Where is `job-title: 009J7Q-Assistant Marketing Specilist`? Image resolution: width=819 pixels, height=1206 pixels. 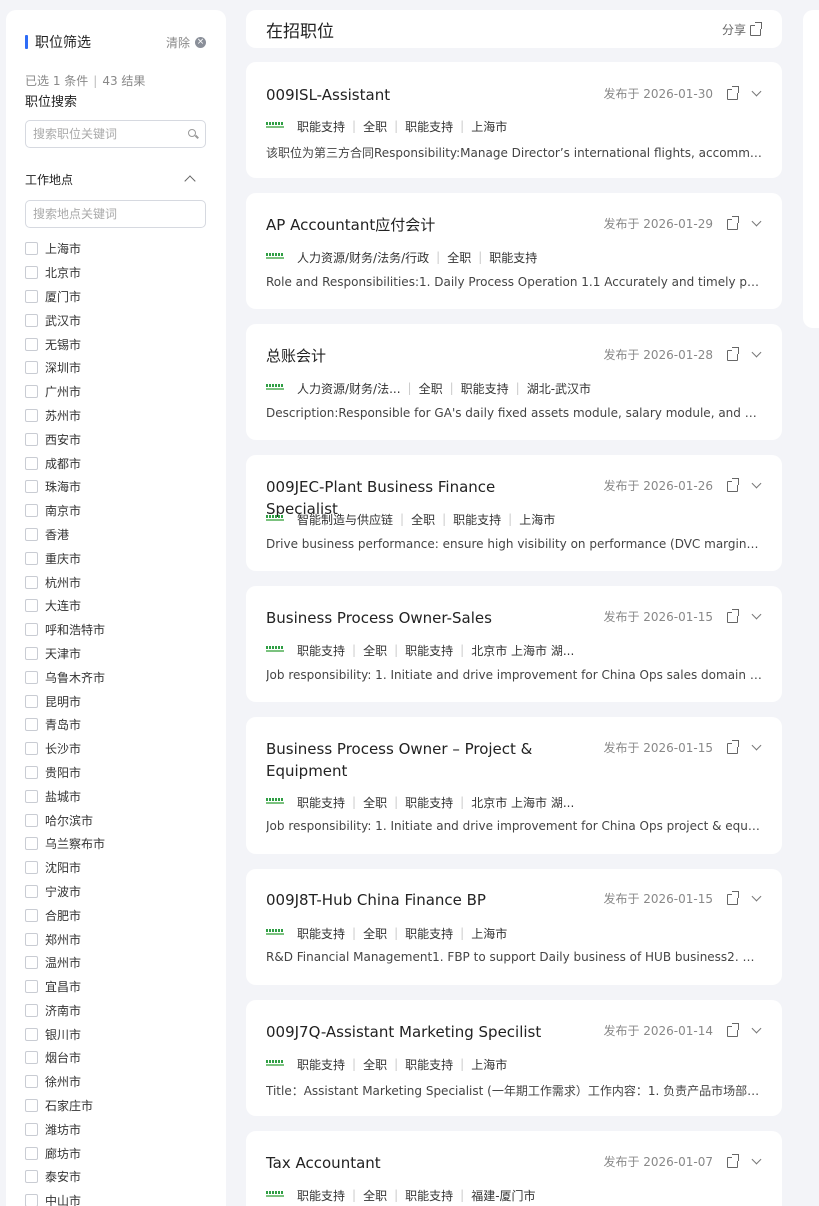
job-title: 009J7Q-Assistant Marketing Specilist is located at coordinates (403, 1032).